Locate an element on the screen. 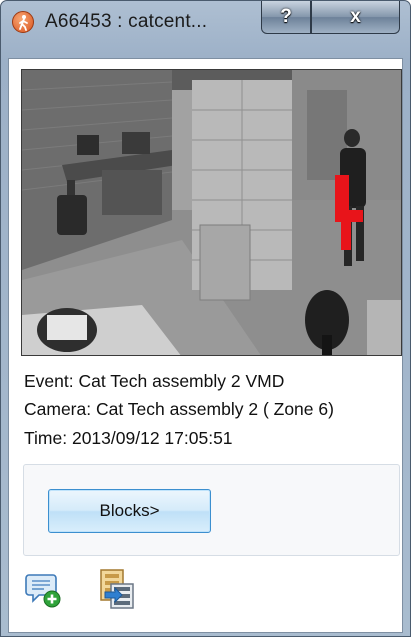 The image size is (411, 637). help-button: ? is located at coordinates (286, 17).